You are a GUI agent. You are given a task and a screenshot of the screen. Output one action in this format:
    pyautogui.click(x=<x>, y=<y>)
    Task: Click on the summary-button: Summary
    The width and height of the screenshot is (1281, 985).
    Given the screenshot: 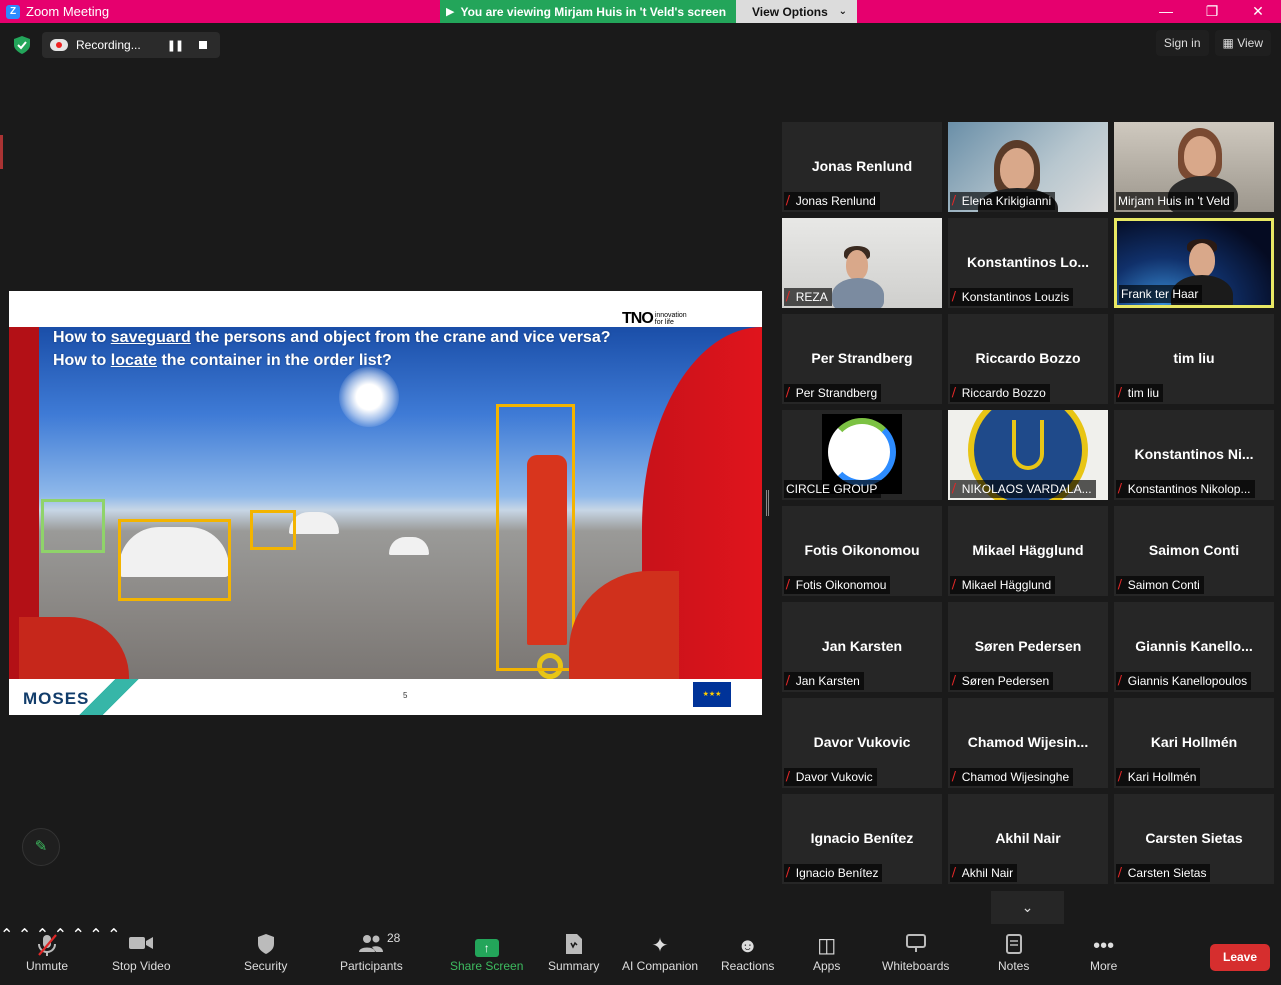 What is the action you would take?
    pyautogui.click(x=573, y=953)
    